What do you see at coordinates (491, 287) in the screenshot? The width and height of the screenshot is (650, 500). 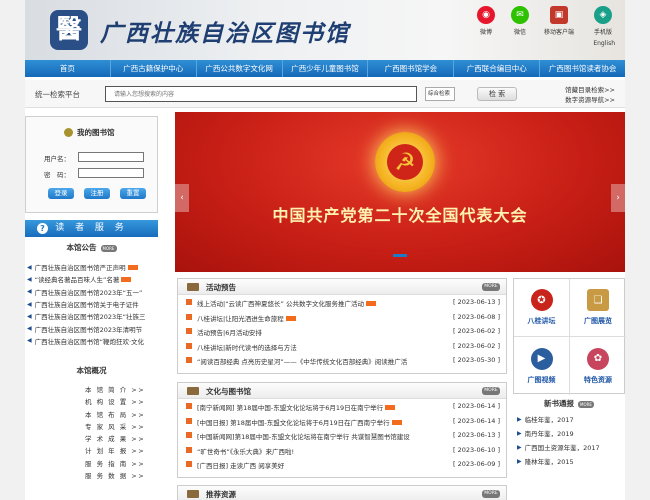 I see `activity-more-button: MORE` at bounding box center [491, 287].